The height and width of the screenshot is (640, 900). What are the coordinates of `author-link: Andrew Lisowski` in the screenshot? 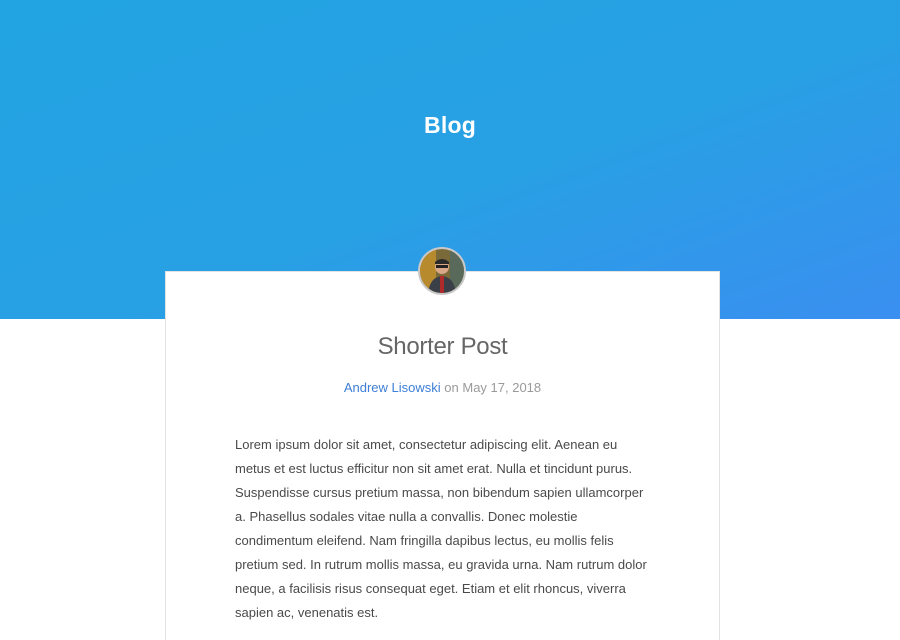 It's located at (392, 387).